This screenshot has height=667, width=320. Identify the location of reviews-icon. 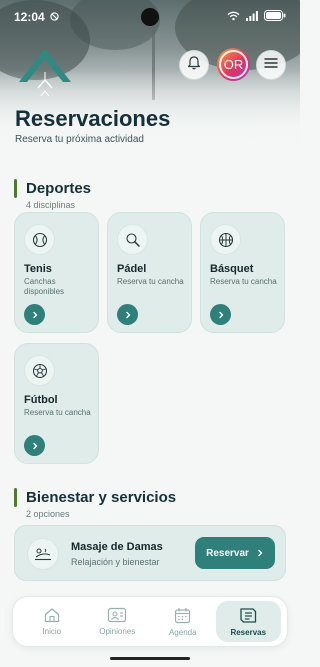
(117, 615).